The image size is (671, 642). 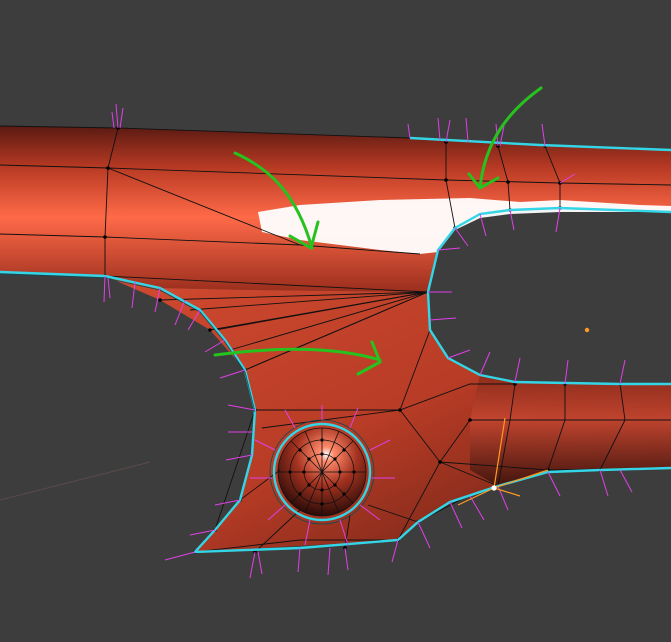 I want to click on origin-dot-icon, so click(x=587, y=329).